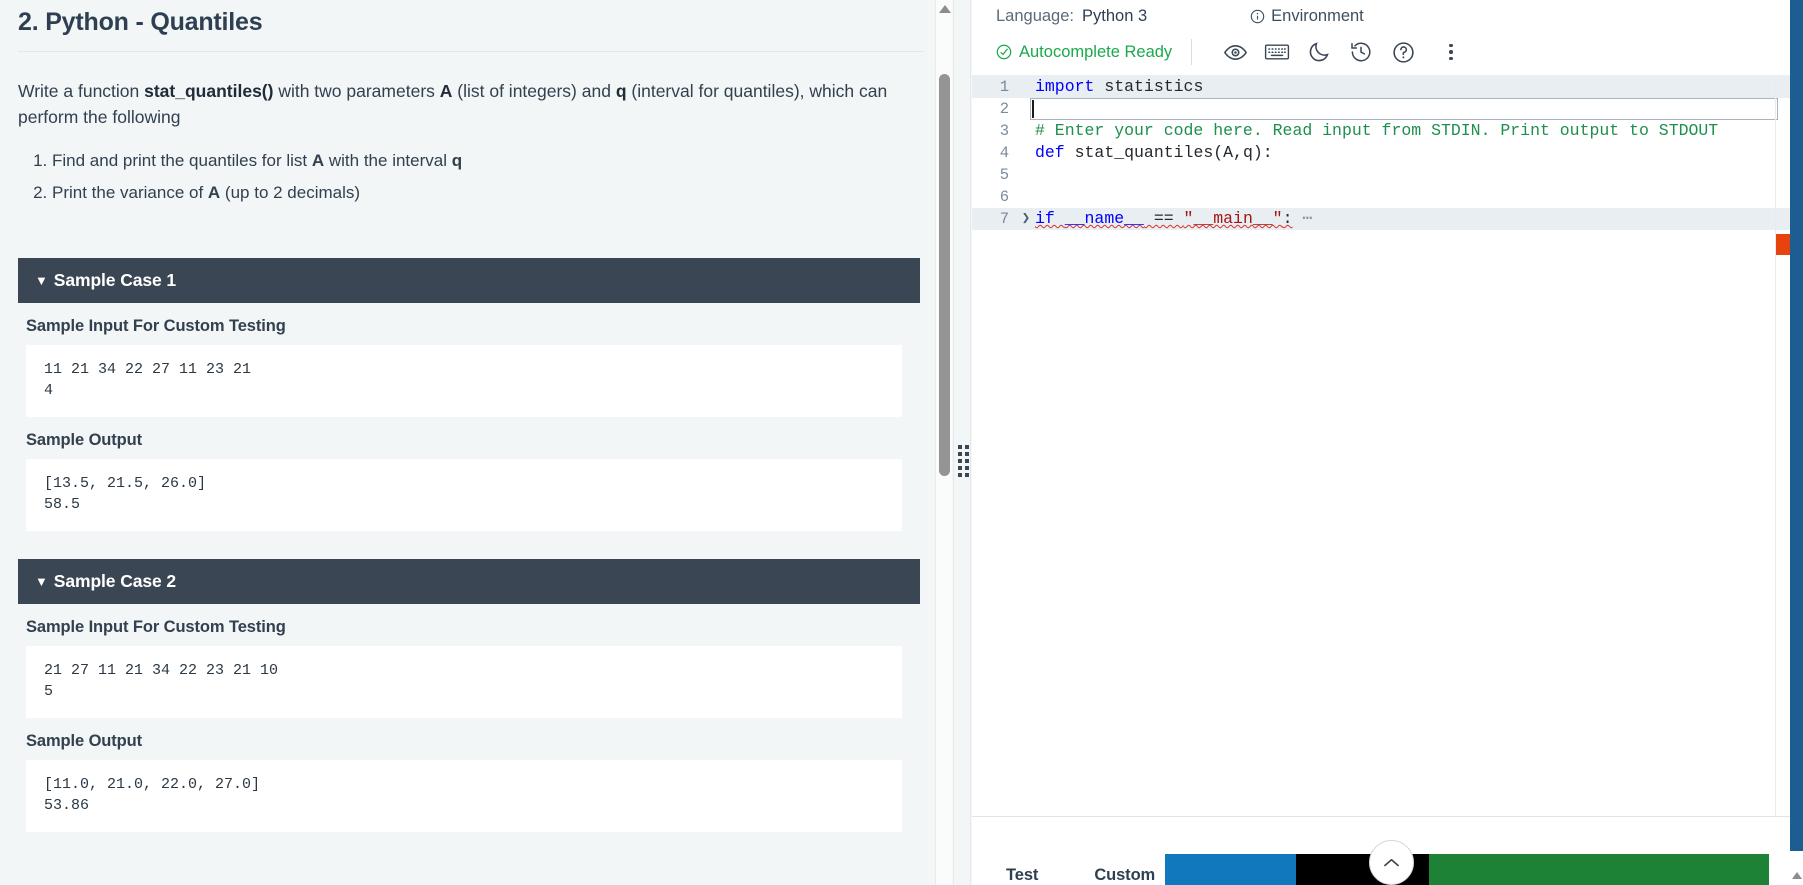 The image size is (1803, 885). What do you see at coordinates (1114, 16) in the screenshot?
I see `language-value: Python 3` at bounding box center [1114, 16].